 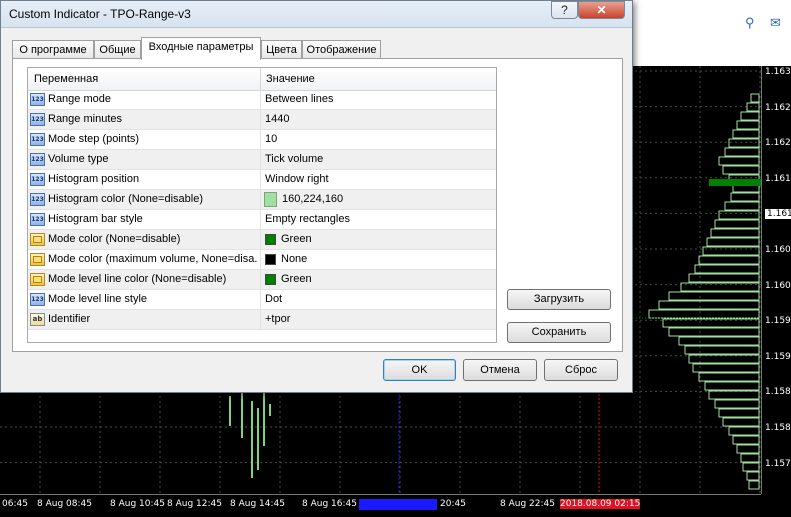 What do you see at coordinates (277, 119) in the screenshot?
I see `parameter-value: 1440` at bounding box center [277, 119].